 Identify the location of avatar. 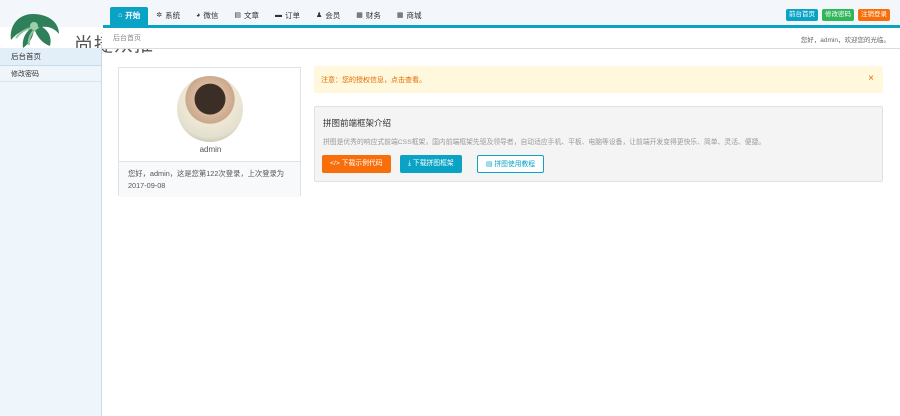
(210, 109).